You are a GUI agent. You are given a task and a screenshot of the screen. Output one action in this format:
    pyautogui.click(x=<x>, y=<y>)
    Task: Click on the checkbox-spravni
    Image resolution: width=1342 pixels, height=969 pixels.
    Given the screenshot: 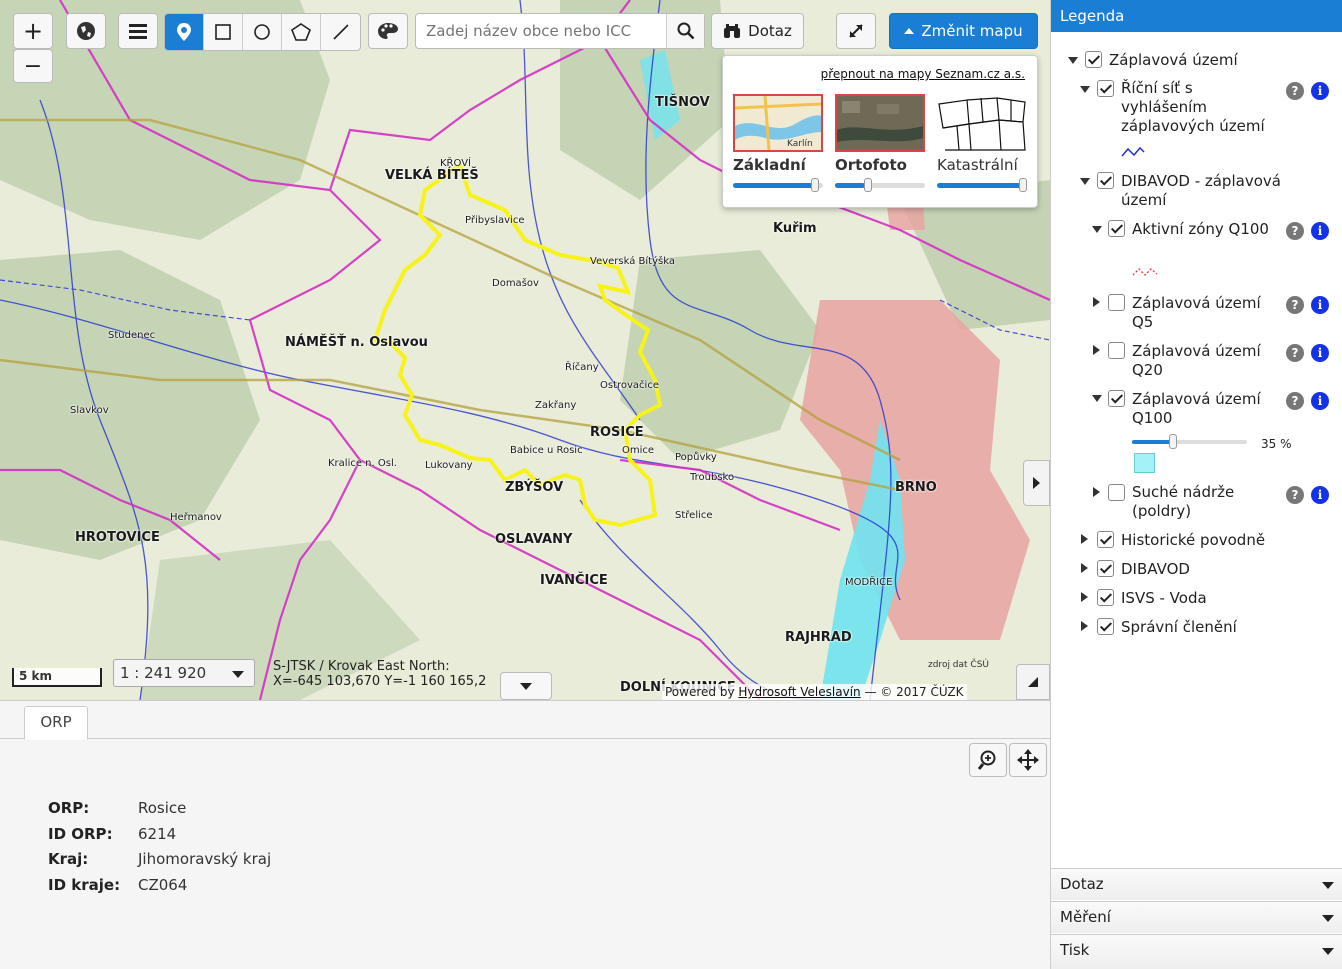 What is the action you would take?
    pyautogui.click(x=1105, y=626)
    